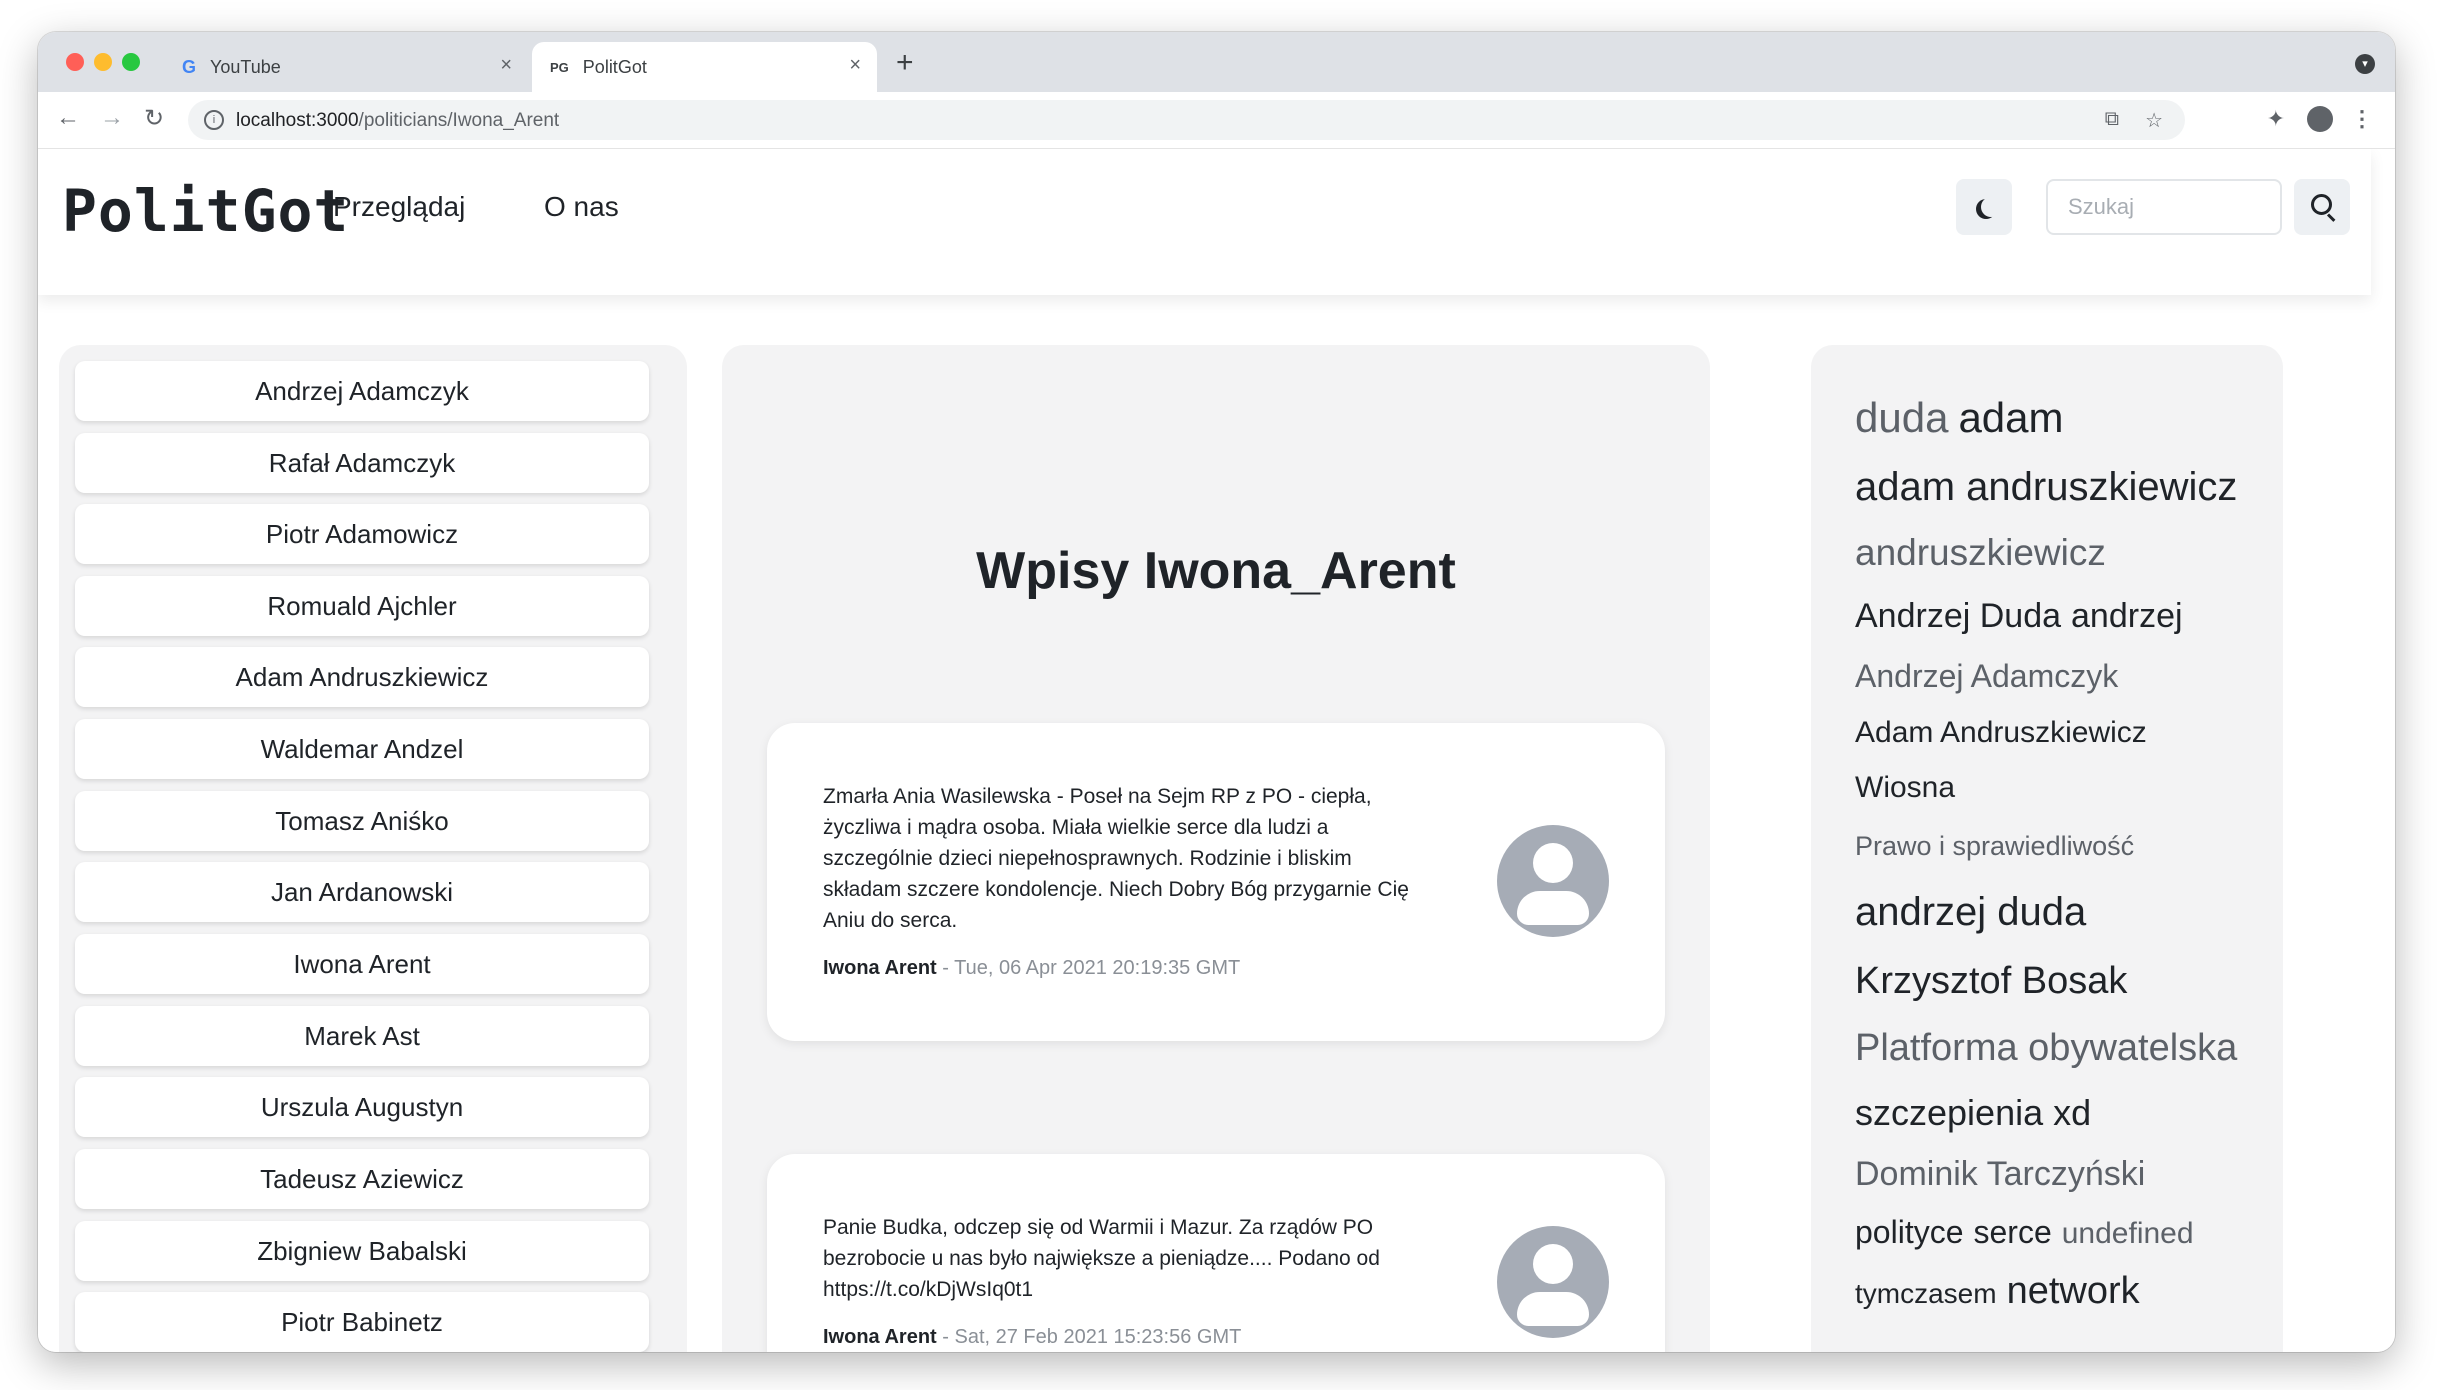 Image resolution: width=2450 pixels, height=1390 pixels. What do you see at coordinates (1216, 571) in the screenshot?
I see `page-title: Wpisy Iwona_Arent` at bounding box center [1216, 571].